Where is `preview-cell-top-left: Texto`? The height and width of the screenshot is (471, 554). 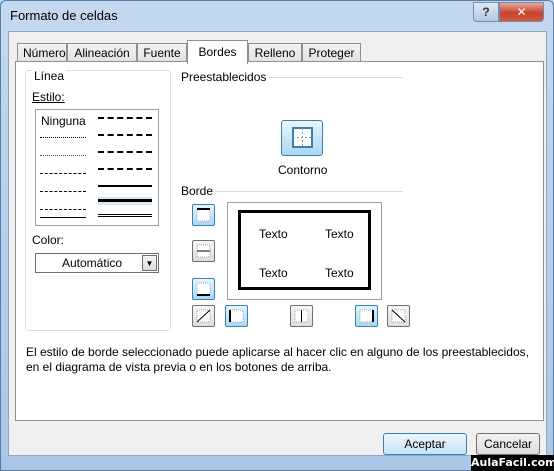
preview-cell-top-left: Texto is located at coordinates (273, 234).